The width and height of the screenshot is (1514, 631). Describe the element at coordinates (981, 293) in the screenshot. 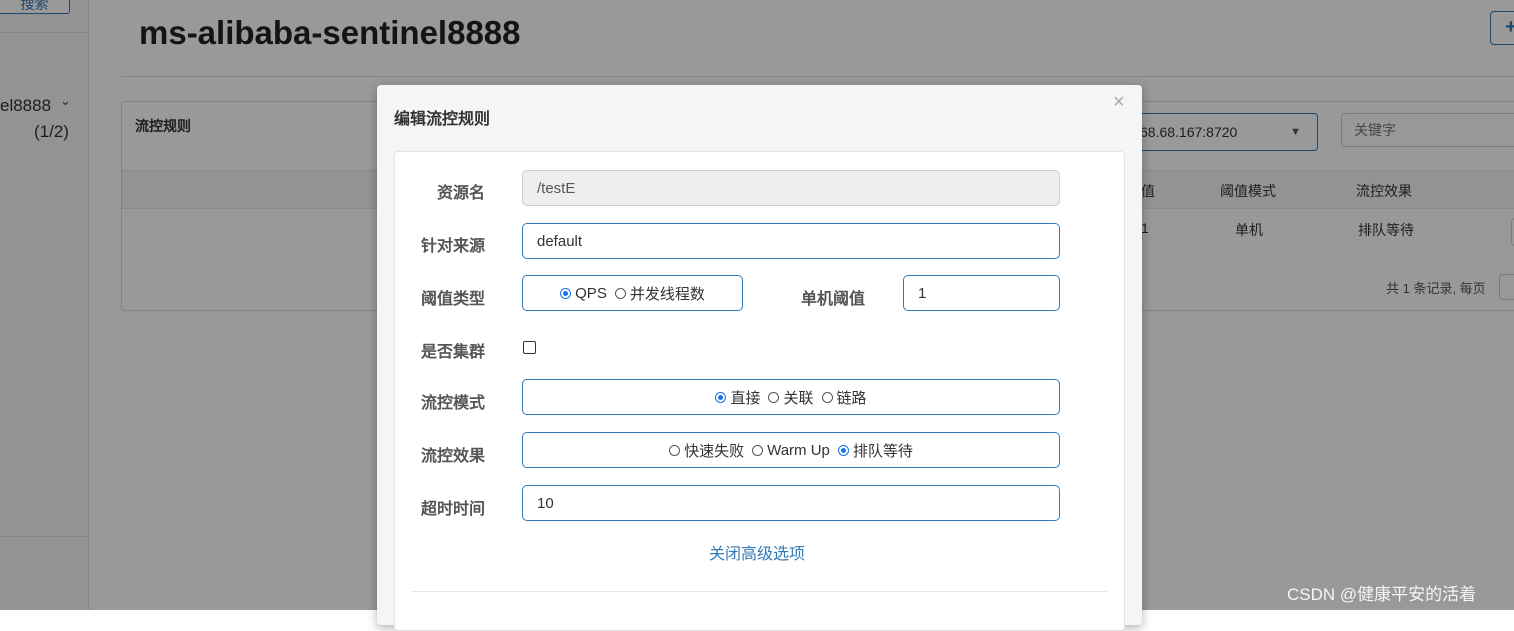

I see `count-field` at that location.